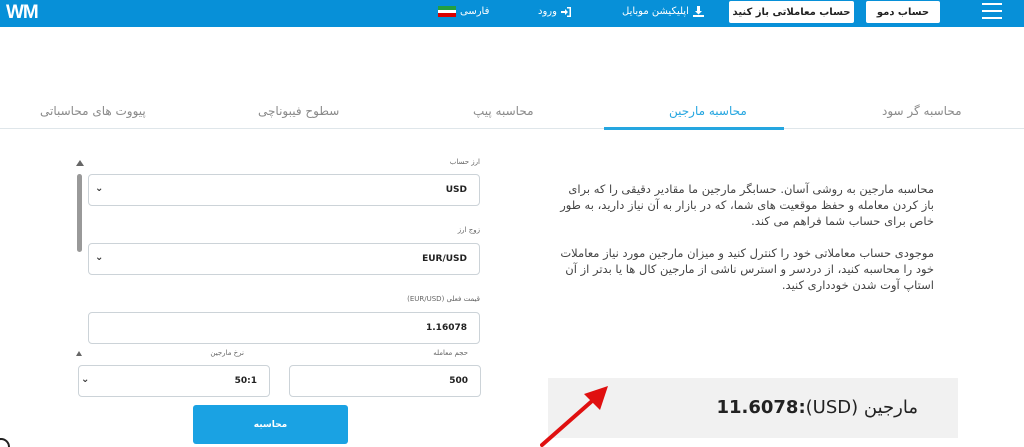  Describe the element at coordinates (832, 407) in the screenshot. I see `margin-result-currency: (USD)` at that location.